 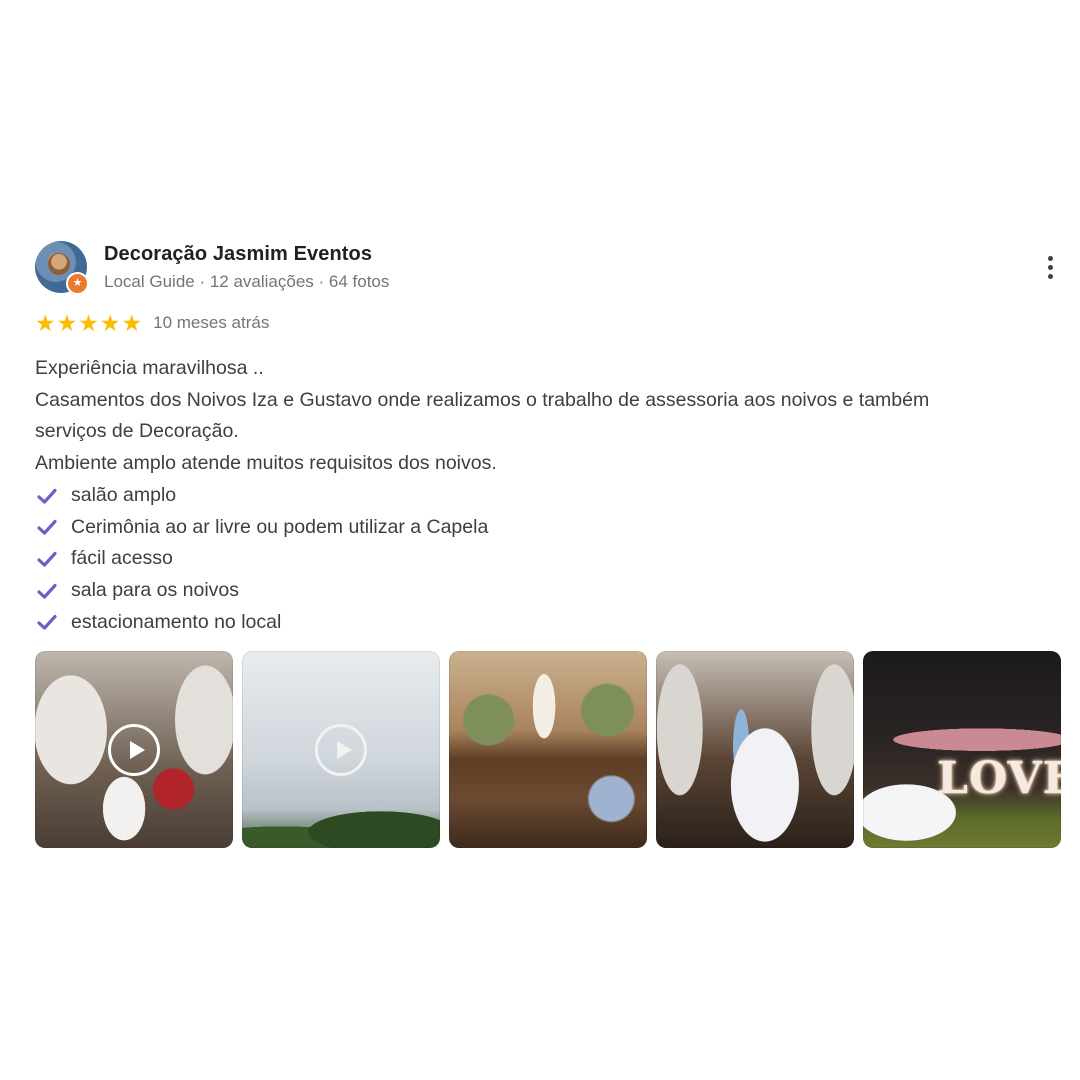 What do you see at coordinates (124, 494) in the screenshot?
I see `checklist-item-label: salão amplo` at bounding box center [124, 494].